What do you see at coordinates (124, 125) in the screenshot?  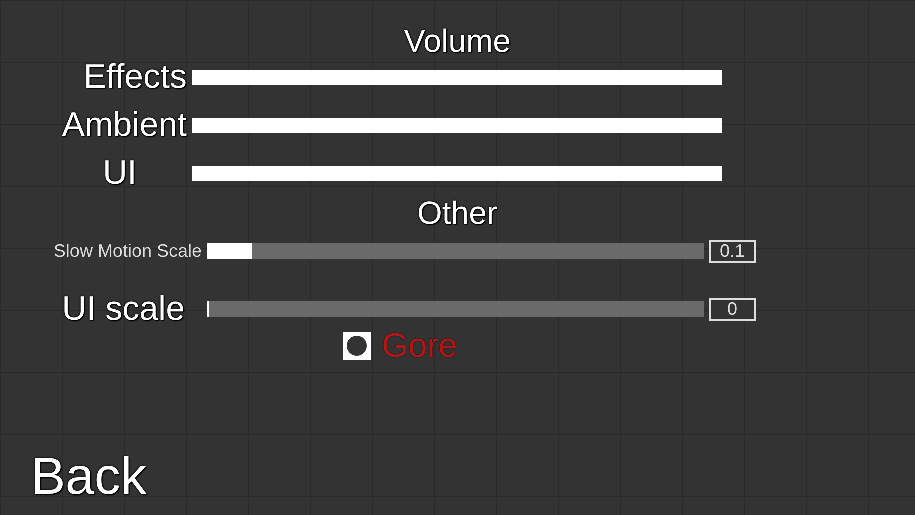 I see `volume-label: Ambient` at bounding box center [124, 125].